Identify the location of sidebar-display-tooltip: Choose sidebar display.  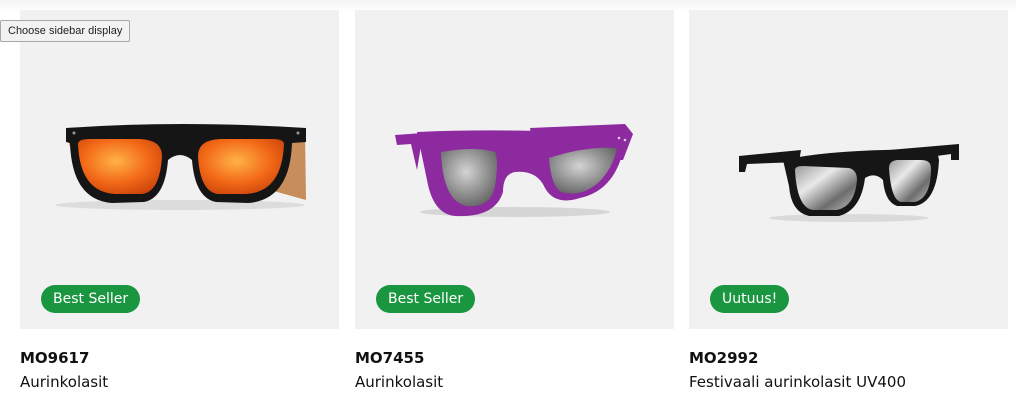
(65, 31).